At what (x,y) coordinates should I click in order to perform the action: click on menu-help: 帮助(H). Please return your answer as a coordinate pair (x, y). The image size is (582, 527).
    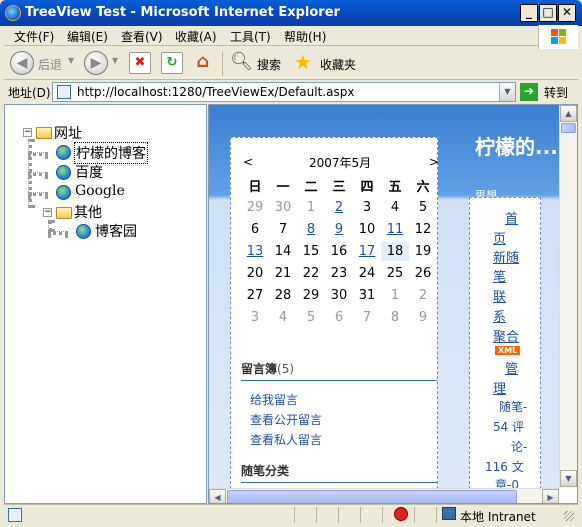
    Looking at the image, I should click on (305, 36).